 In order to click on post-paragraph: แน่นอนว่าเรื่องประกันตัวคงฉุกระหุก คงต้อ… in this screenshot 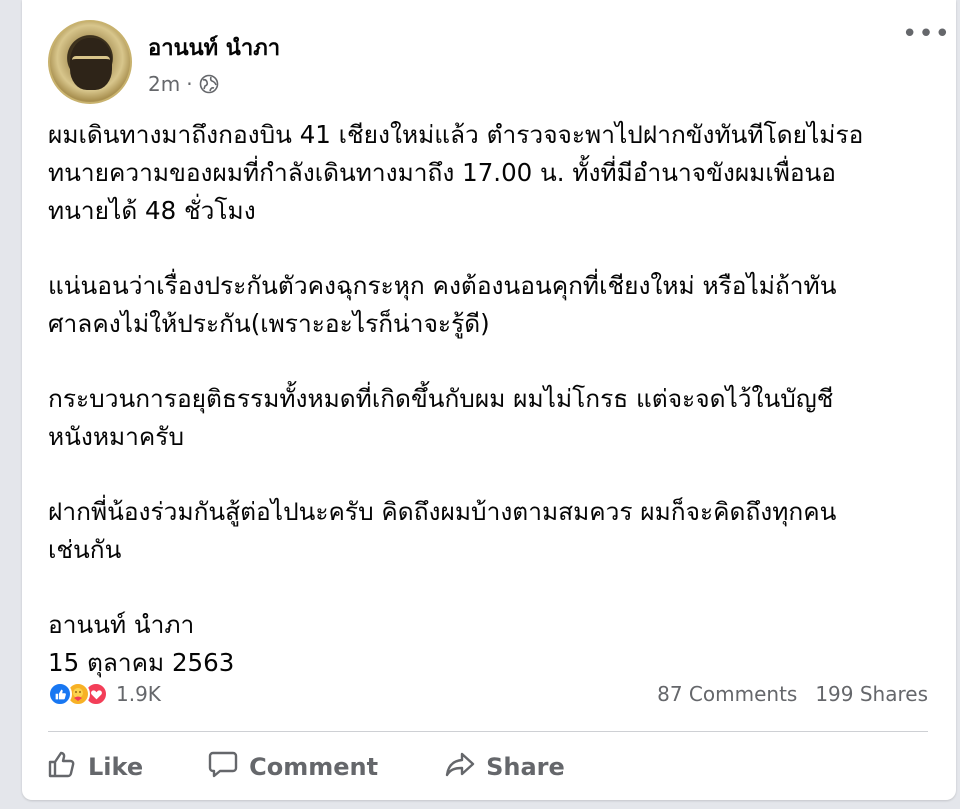, I will do `click(493, 305)`.